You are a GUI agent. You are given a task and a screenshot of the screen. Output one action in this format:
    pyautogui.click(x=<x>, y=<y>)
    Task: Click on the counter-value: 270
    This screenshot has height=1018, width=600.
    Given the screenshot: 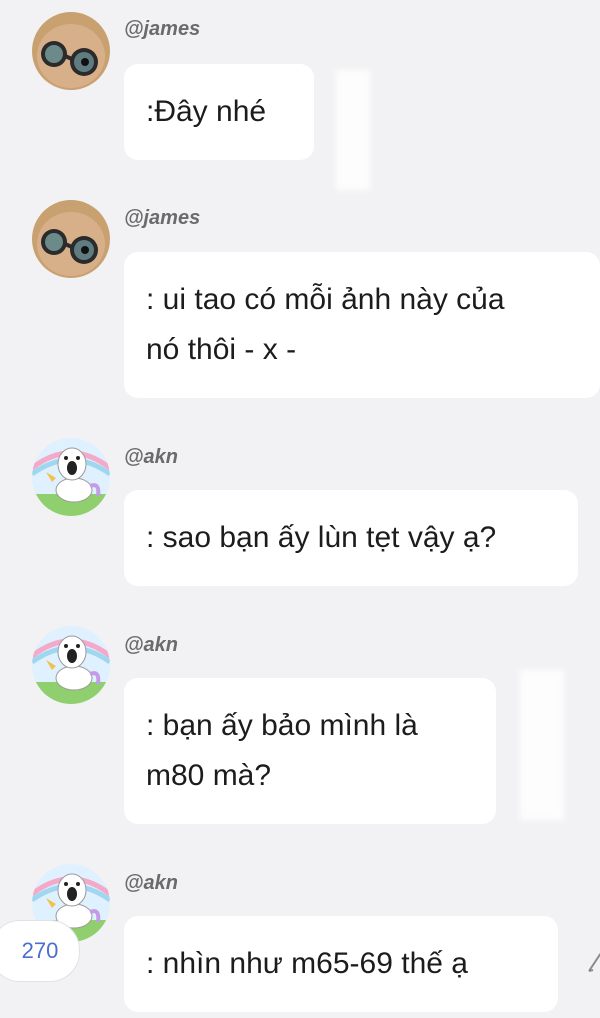 What is the action you would take?
    pyautogui.click(x=40, y=950)
    